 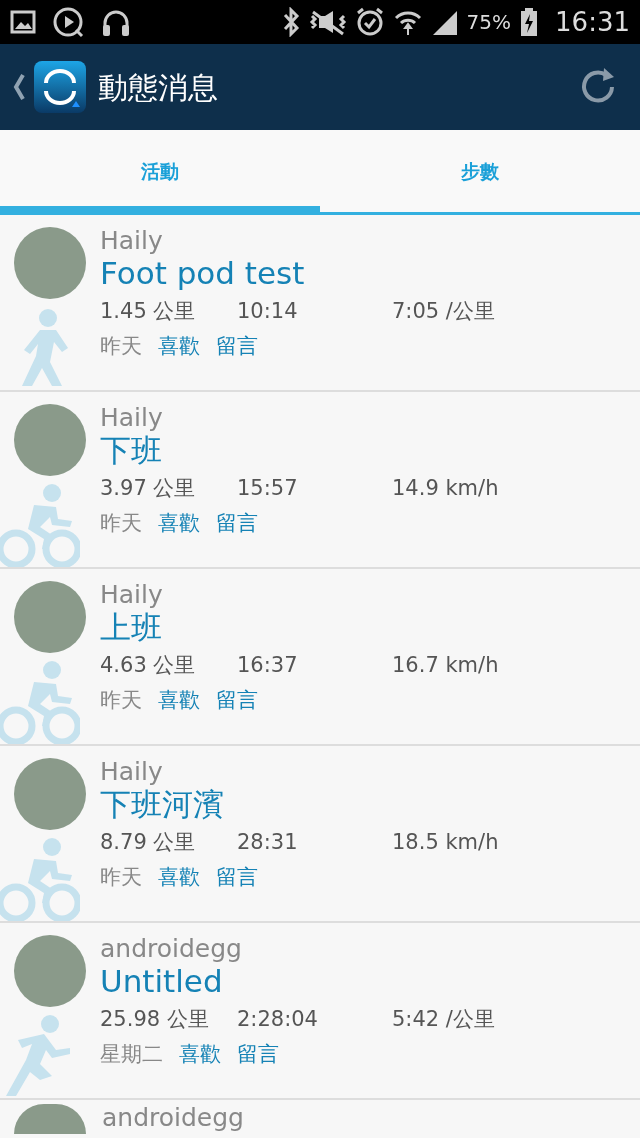 What do you see at coordinates (268, 488) in the screenshot?
I see `duration: 15:57` at bounding box center [268, 488].